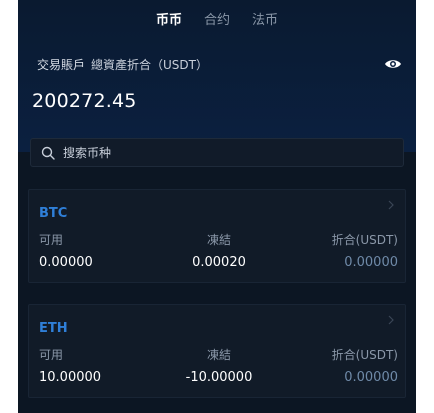  I want to click on search-bar, so click(217, 152).